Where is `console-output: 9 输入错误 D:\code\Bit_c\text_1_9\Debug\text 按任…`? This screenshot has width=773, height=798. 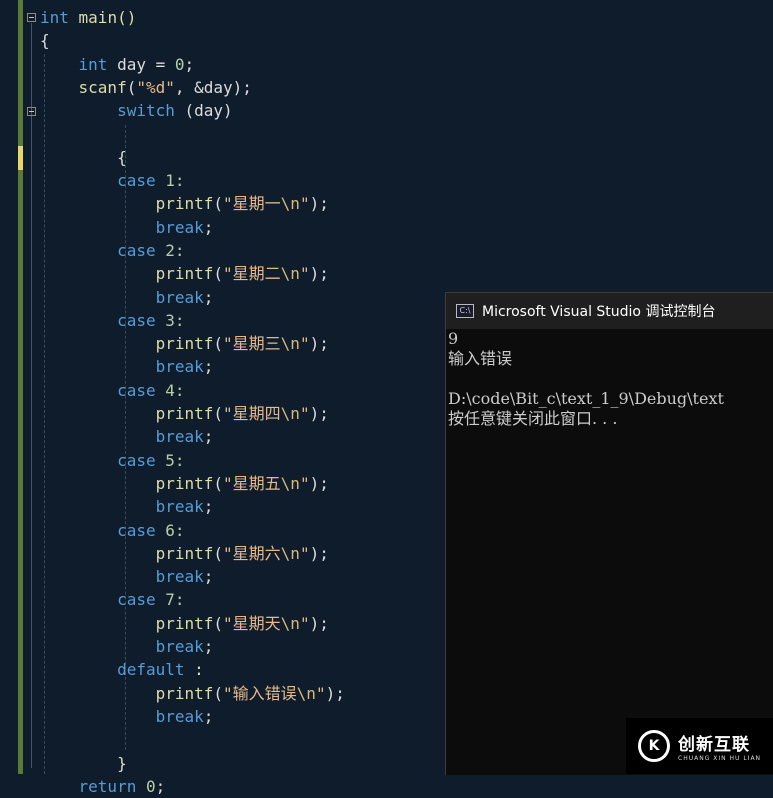
console-output: 9 输入错误 D:\code\Bit_c\text_1_9\Debug\text 按任… is located at coordinates (609, 379).